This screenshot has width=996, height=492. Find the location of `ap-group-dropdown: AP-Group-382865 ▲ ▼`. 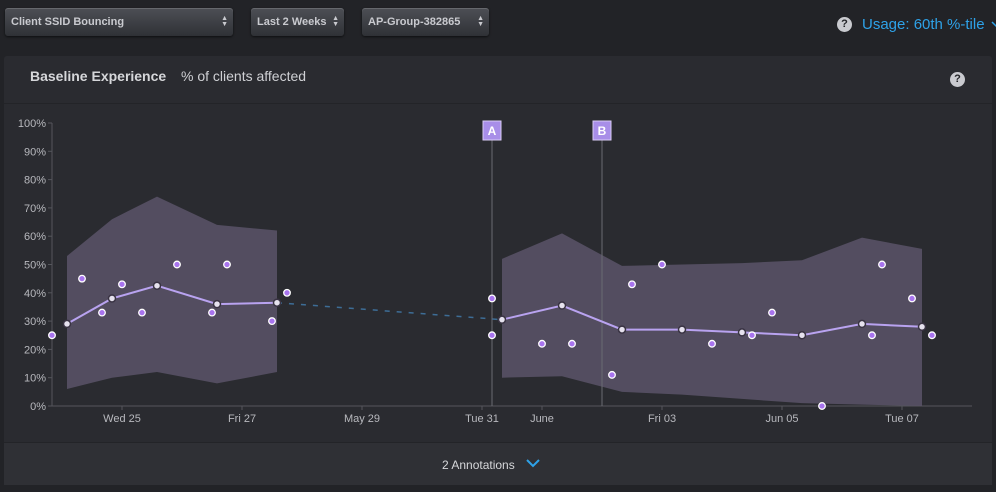

ap-group-dropdown: AP-Group-382865 ▲ ▼ is located at coordinates (425, 22).